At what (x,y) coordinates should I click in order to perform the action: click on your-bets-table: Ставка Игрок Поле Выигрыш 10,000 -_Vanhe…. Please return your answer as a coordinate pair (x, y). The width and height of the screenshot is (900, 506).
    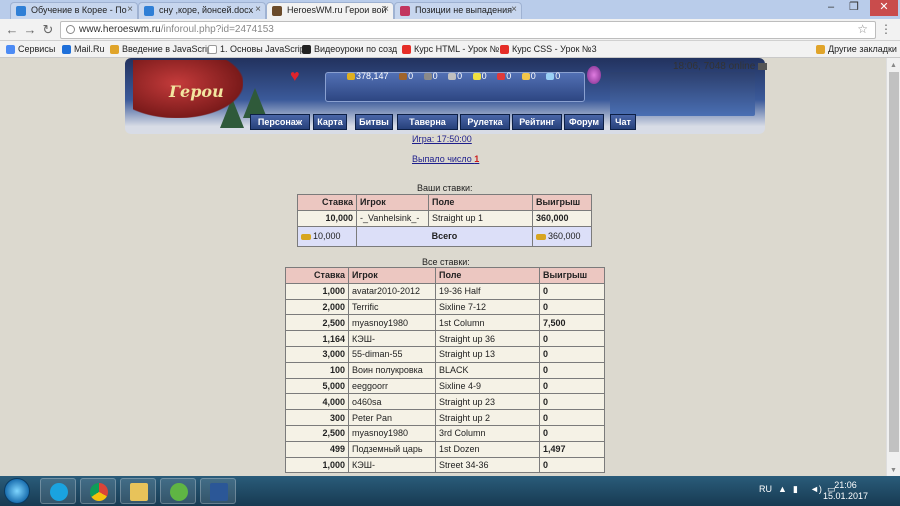
    Looking at the image, I should click on (444, 220).